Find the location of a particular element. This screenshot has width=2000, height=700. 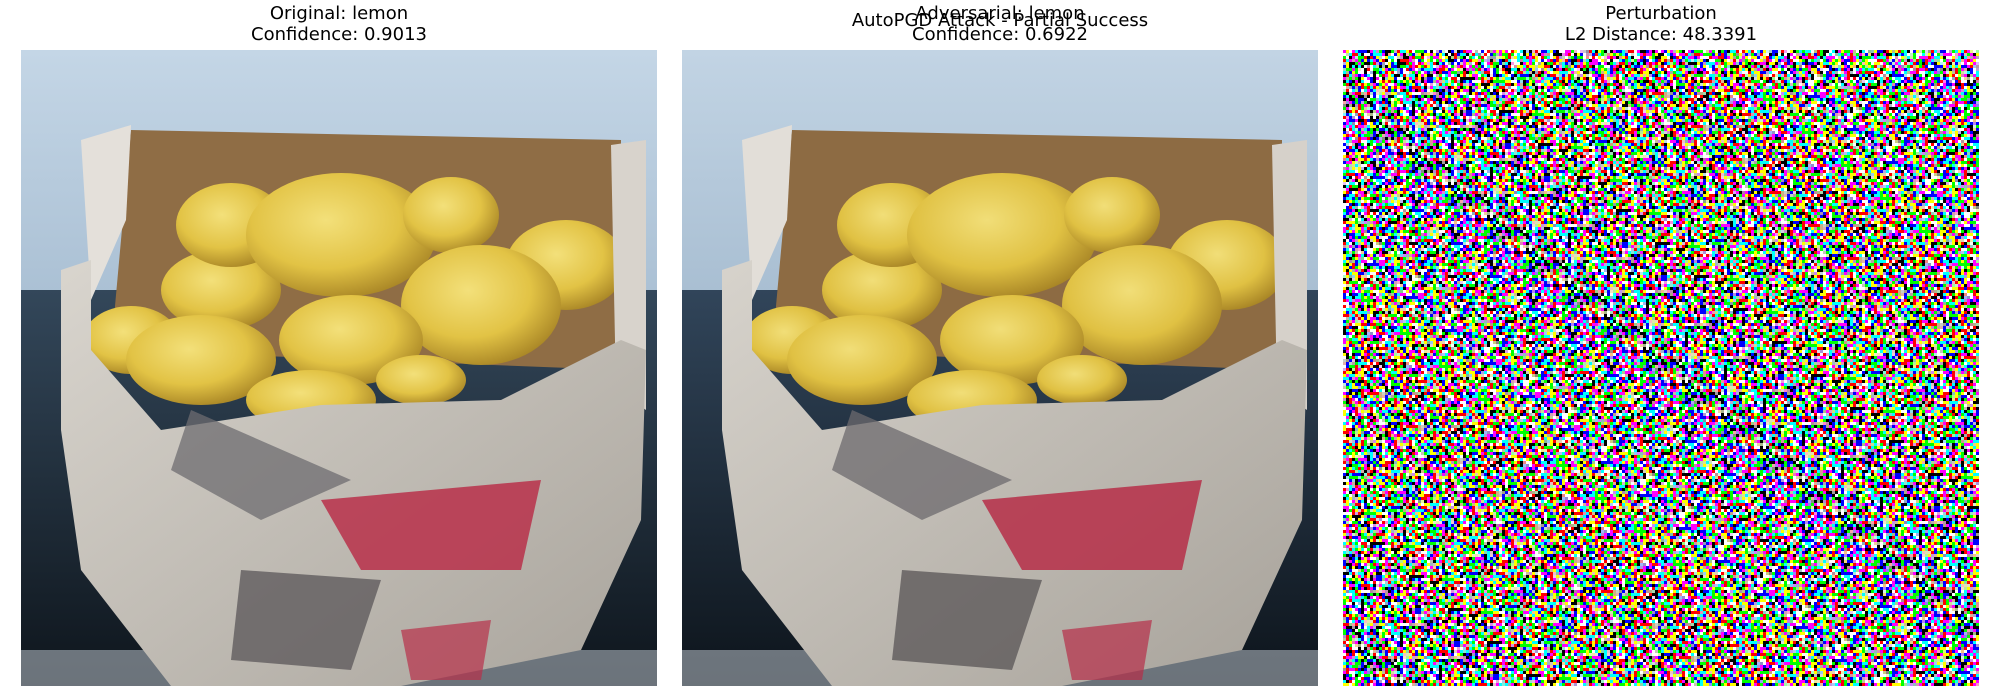

figure-suptitle: AutoPGD Attack - Partial Success is located at coordinates (1000, 20).